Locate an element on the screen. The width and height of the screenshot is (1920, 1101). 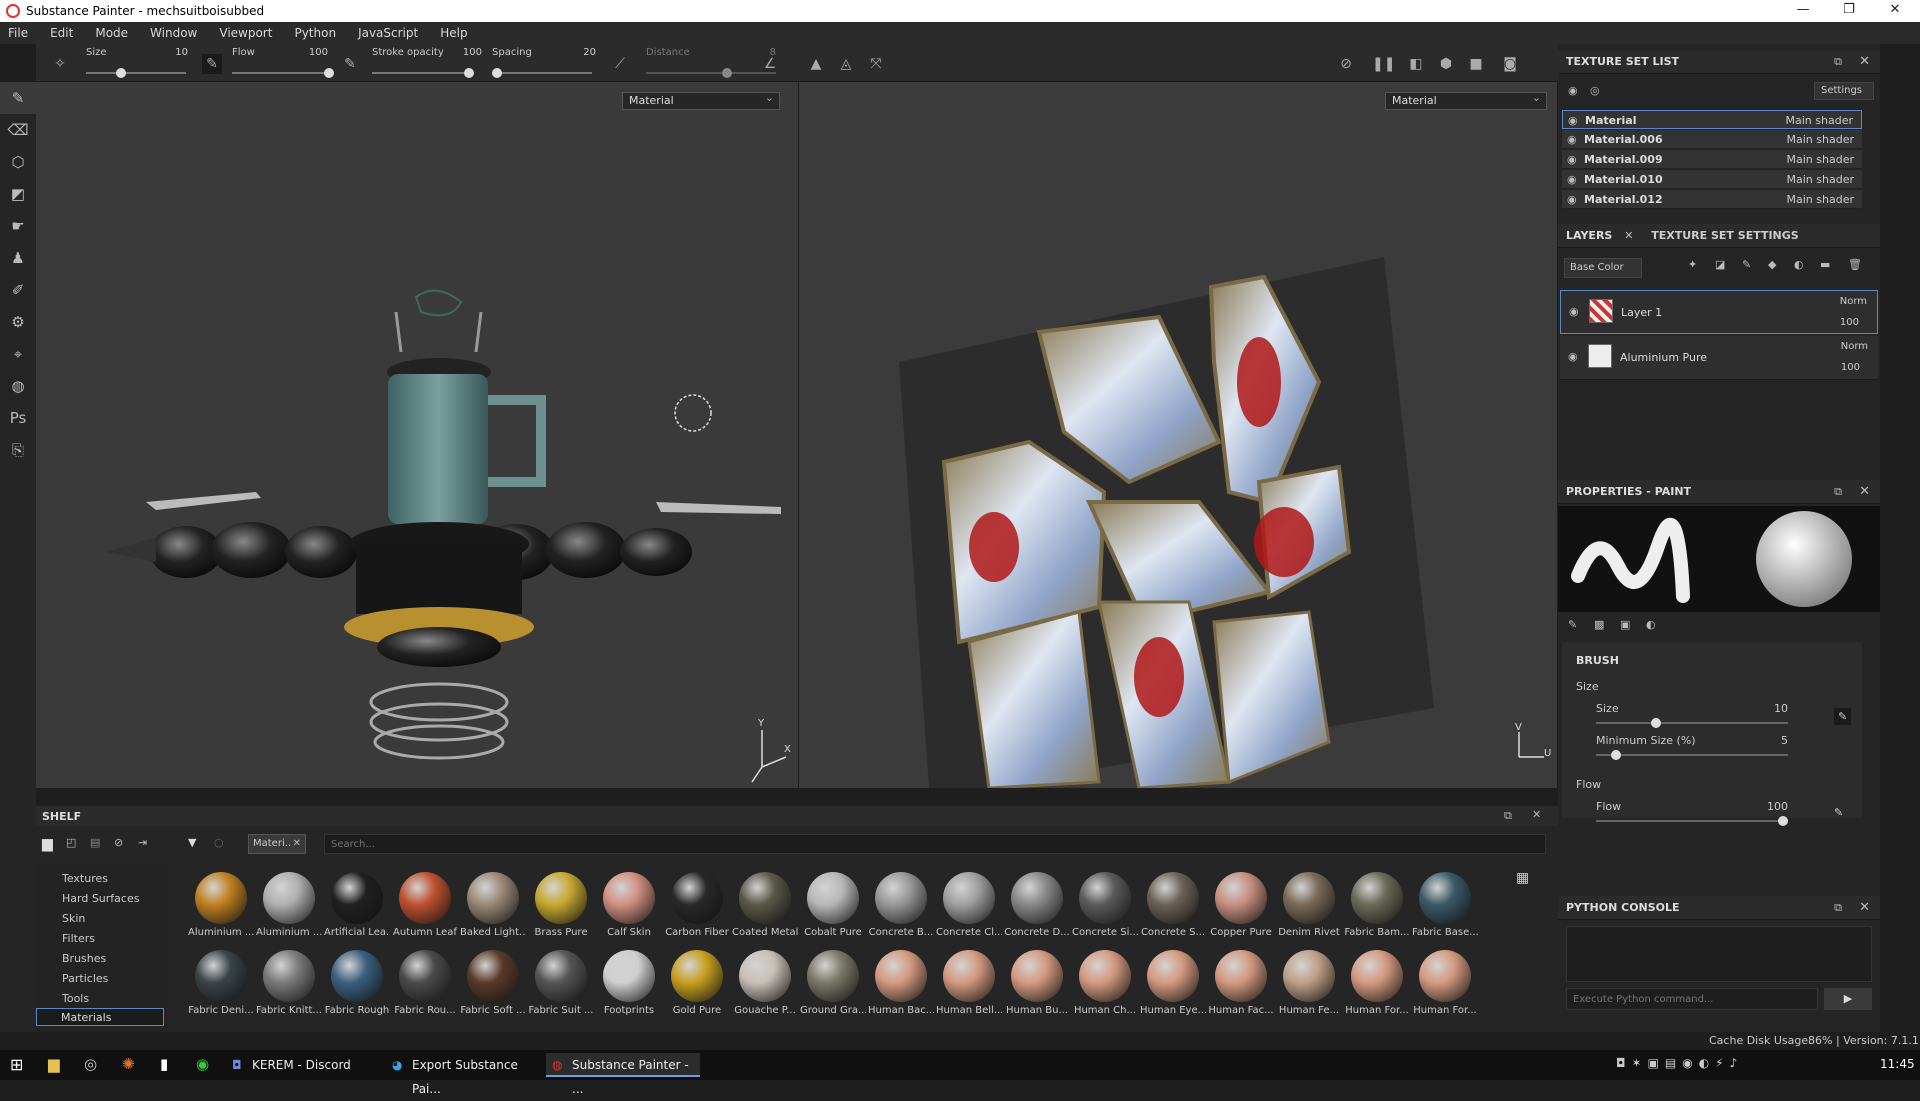
tab-texture-set-settings: TEXTURE SET SETTINGS is located at coordinates (1724, 235).